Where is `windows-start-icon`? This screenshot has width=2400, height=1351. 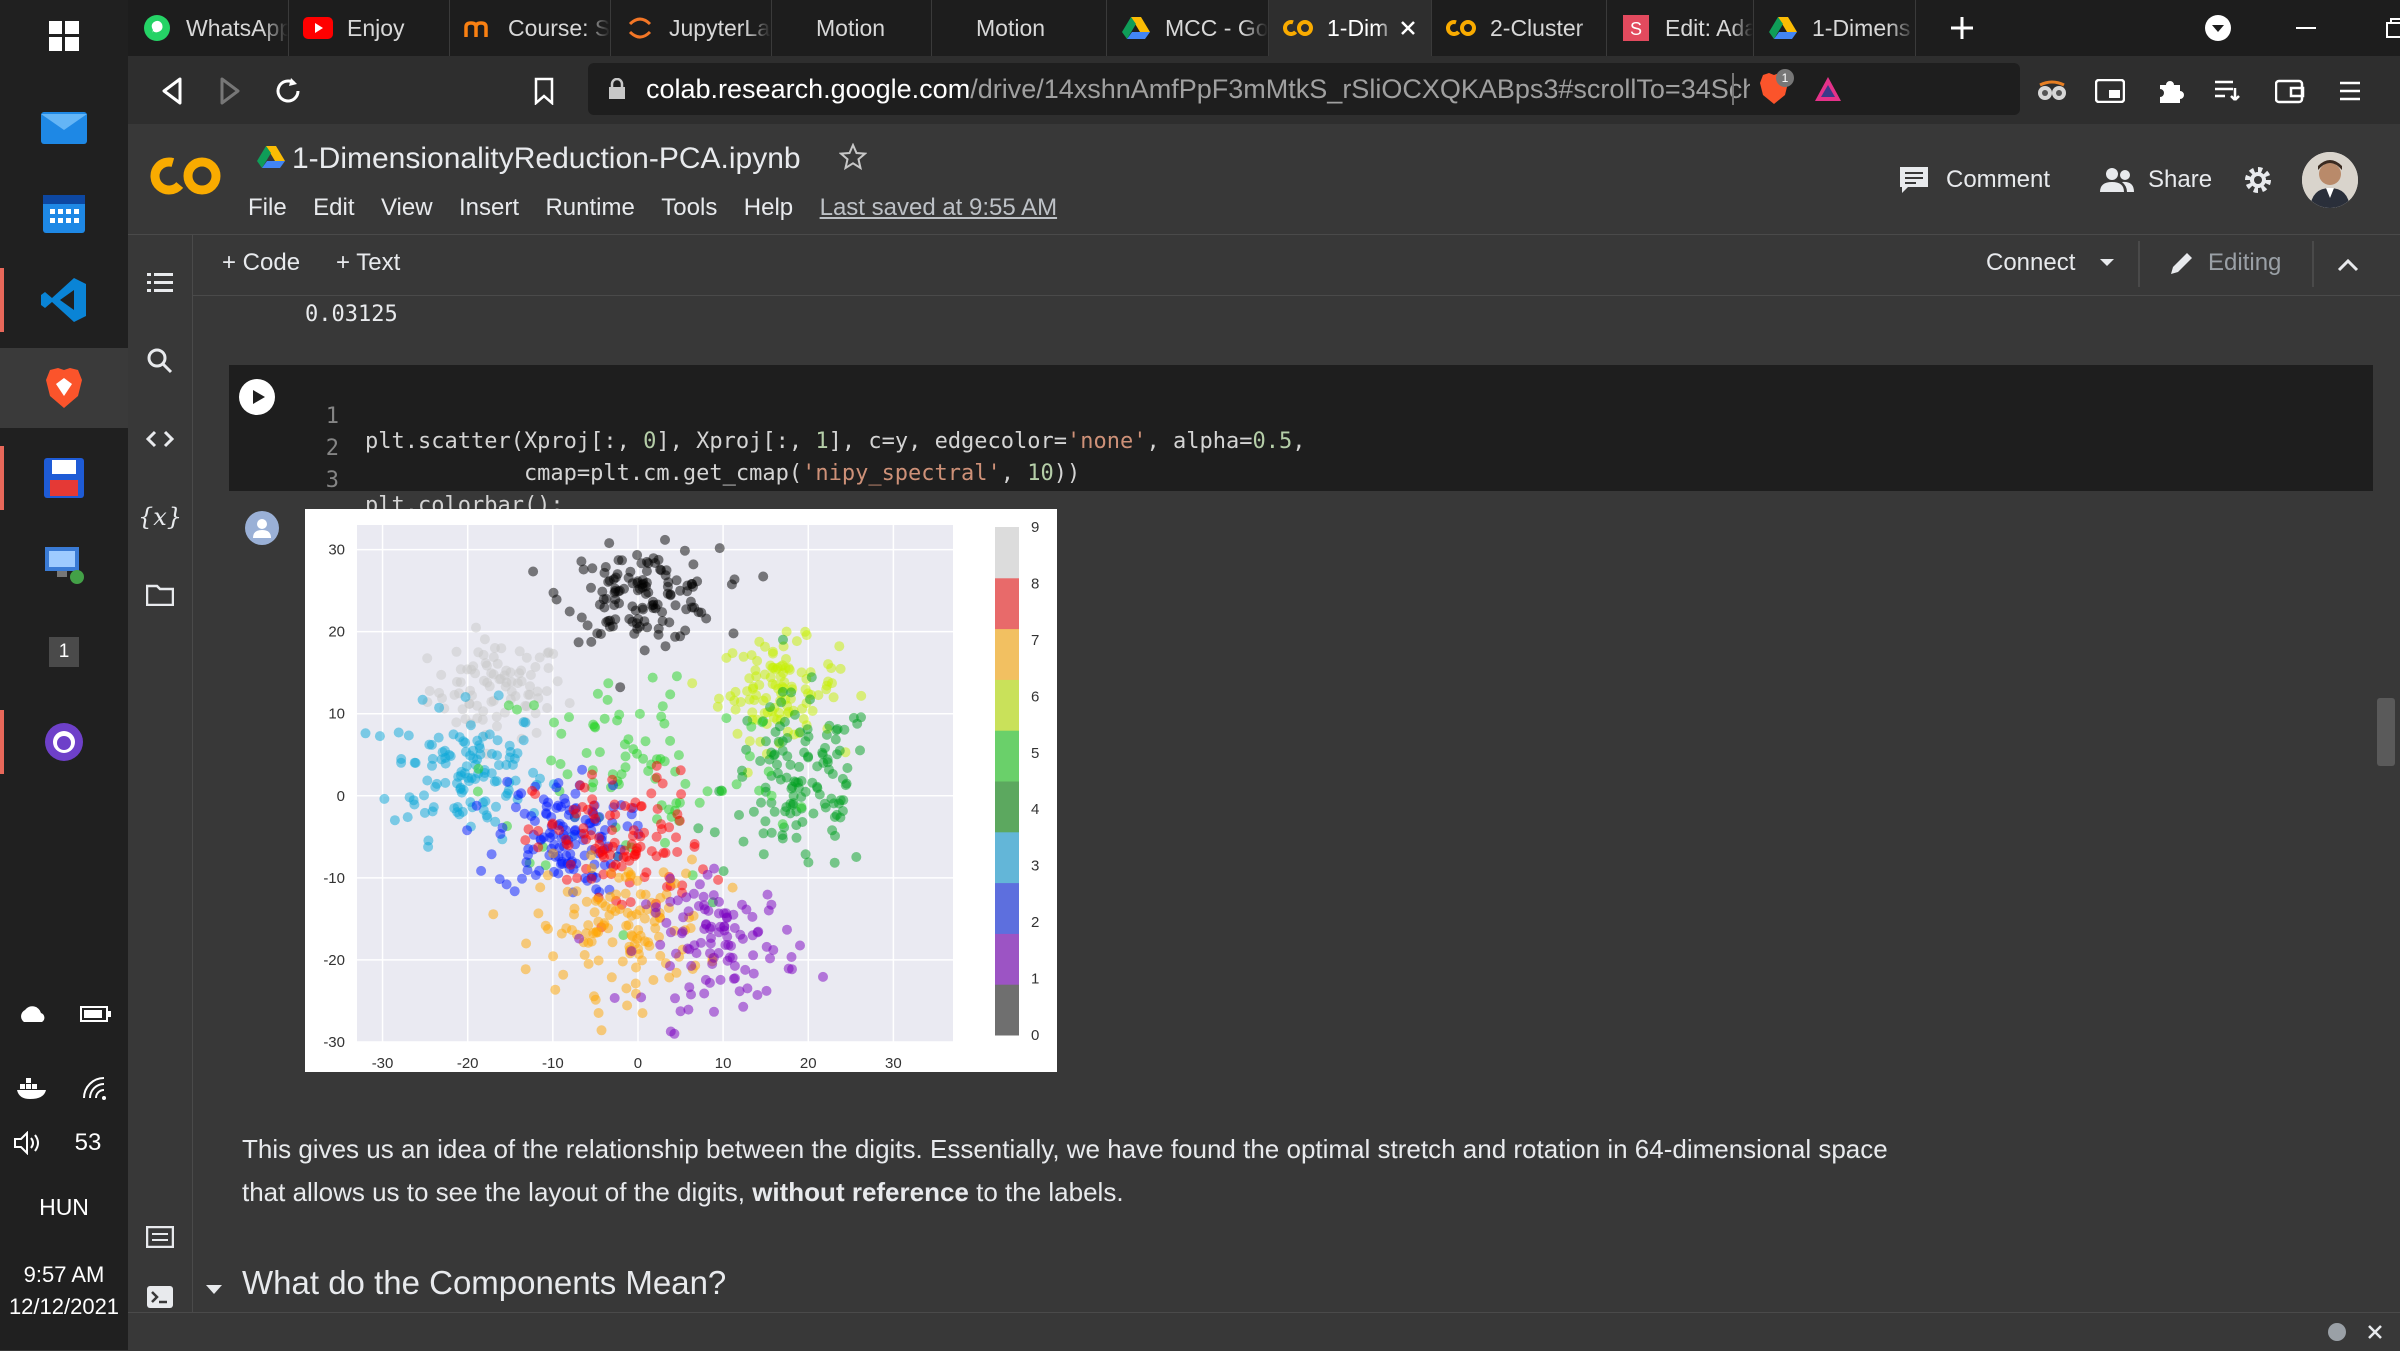 windows-start-icon is located at coordinates (64, 36).